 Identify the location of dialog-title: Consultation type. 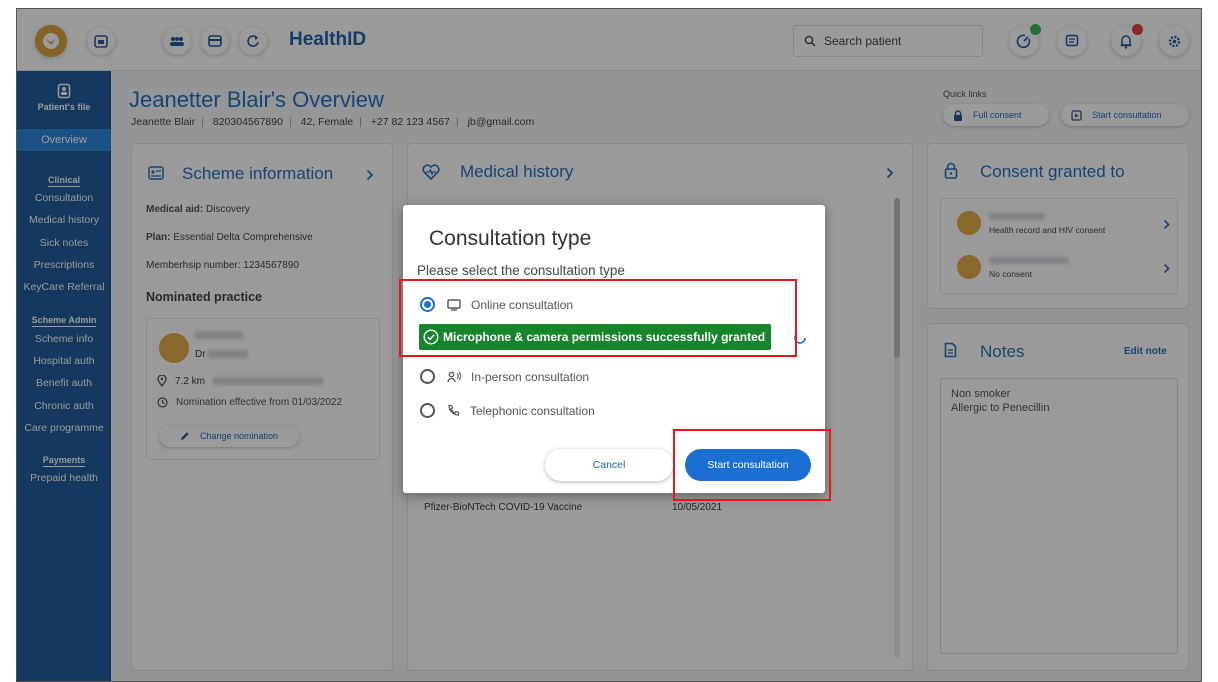
(510, 238).